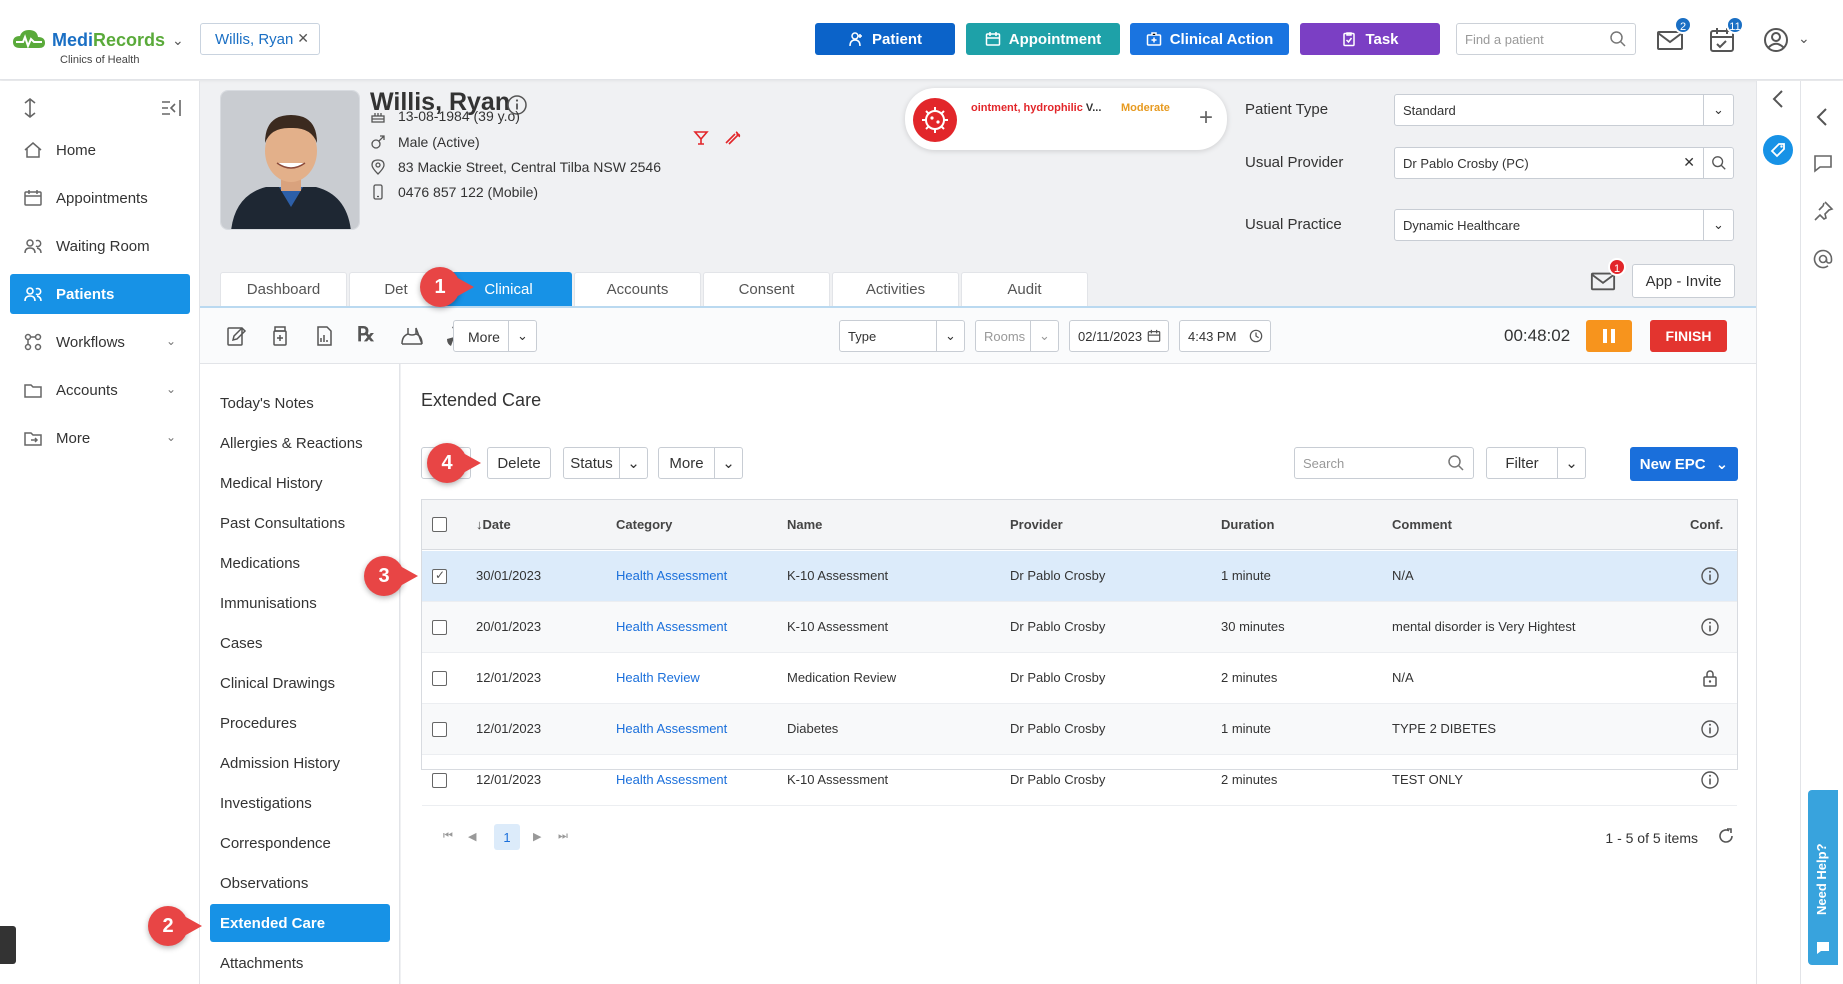 The height and width of the screenshot is (984, 1843). Describe the element at coordinates (1209, 39) in the screenshot. I see `clinical-action-button: Clinical Action` at that location.